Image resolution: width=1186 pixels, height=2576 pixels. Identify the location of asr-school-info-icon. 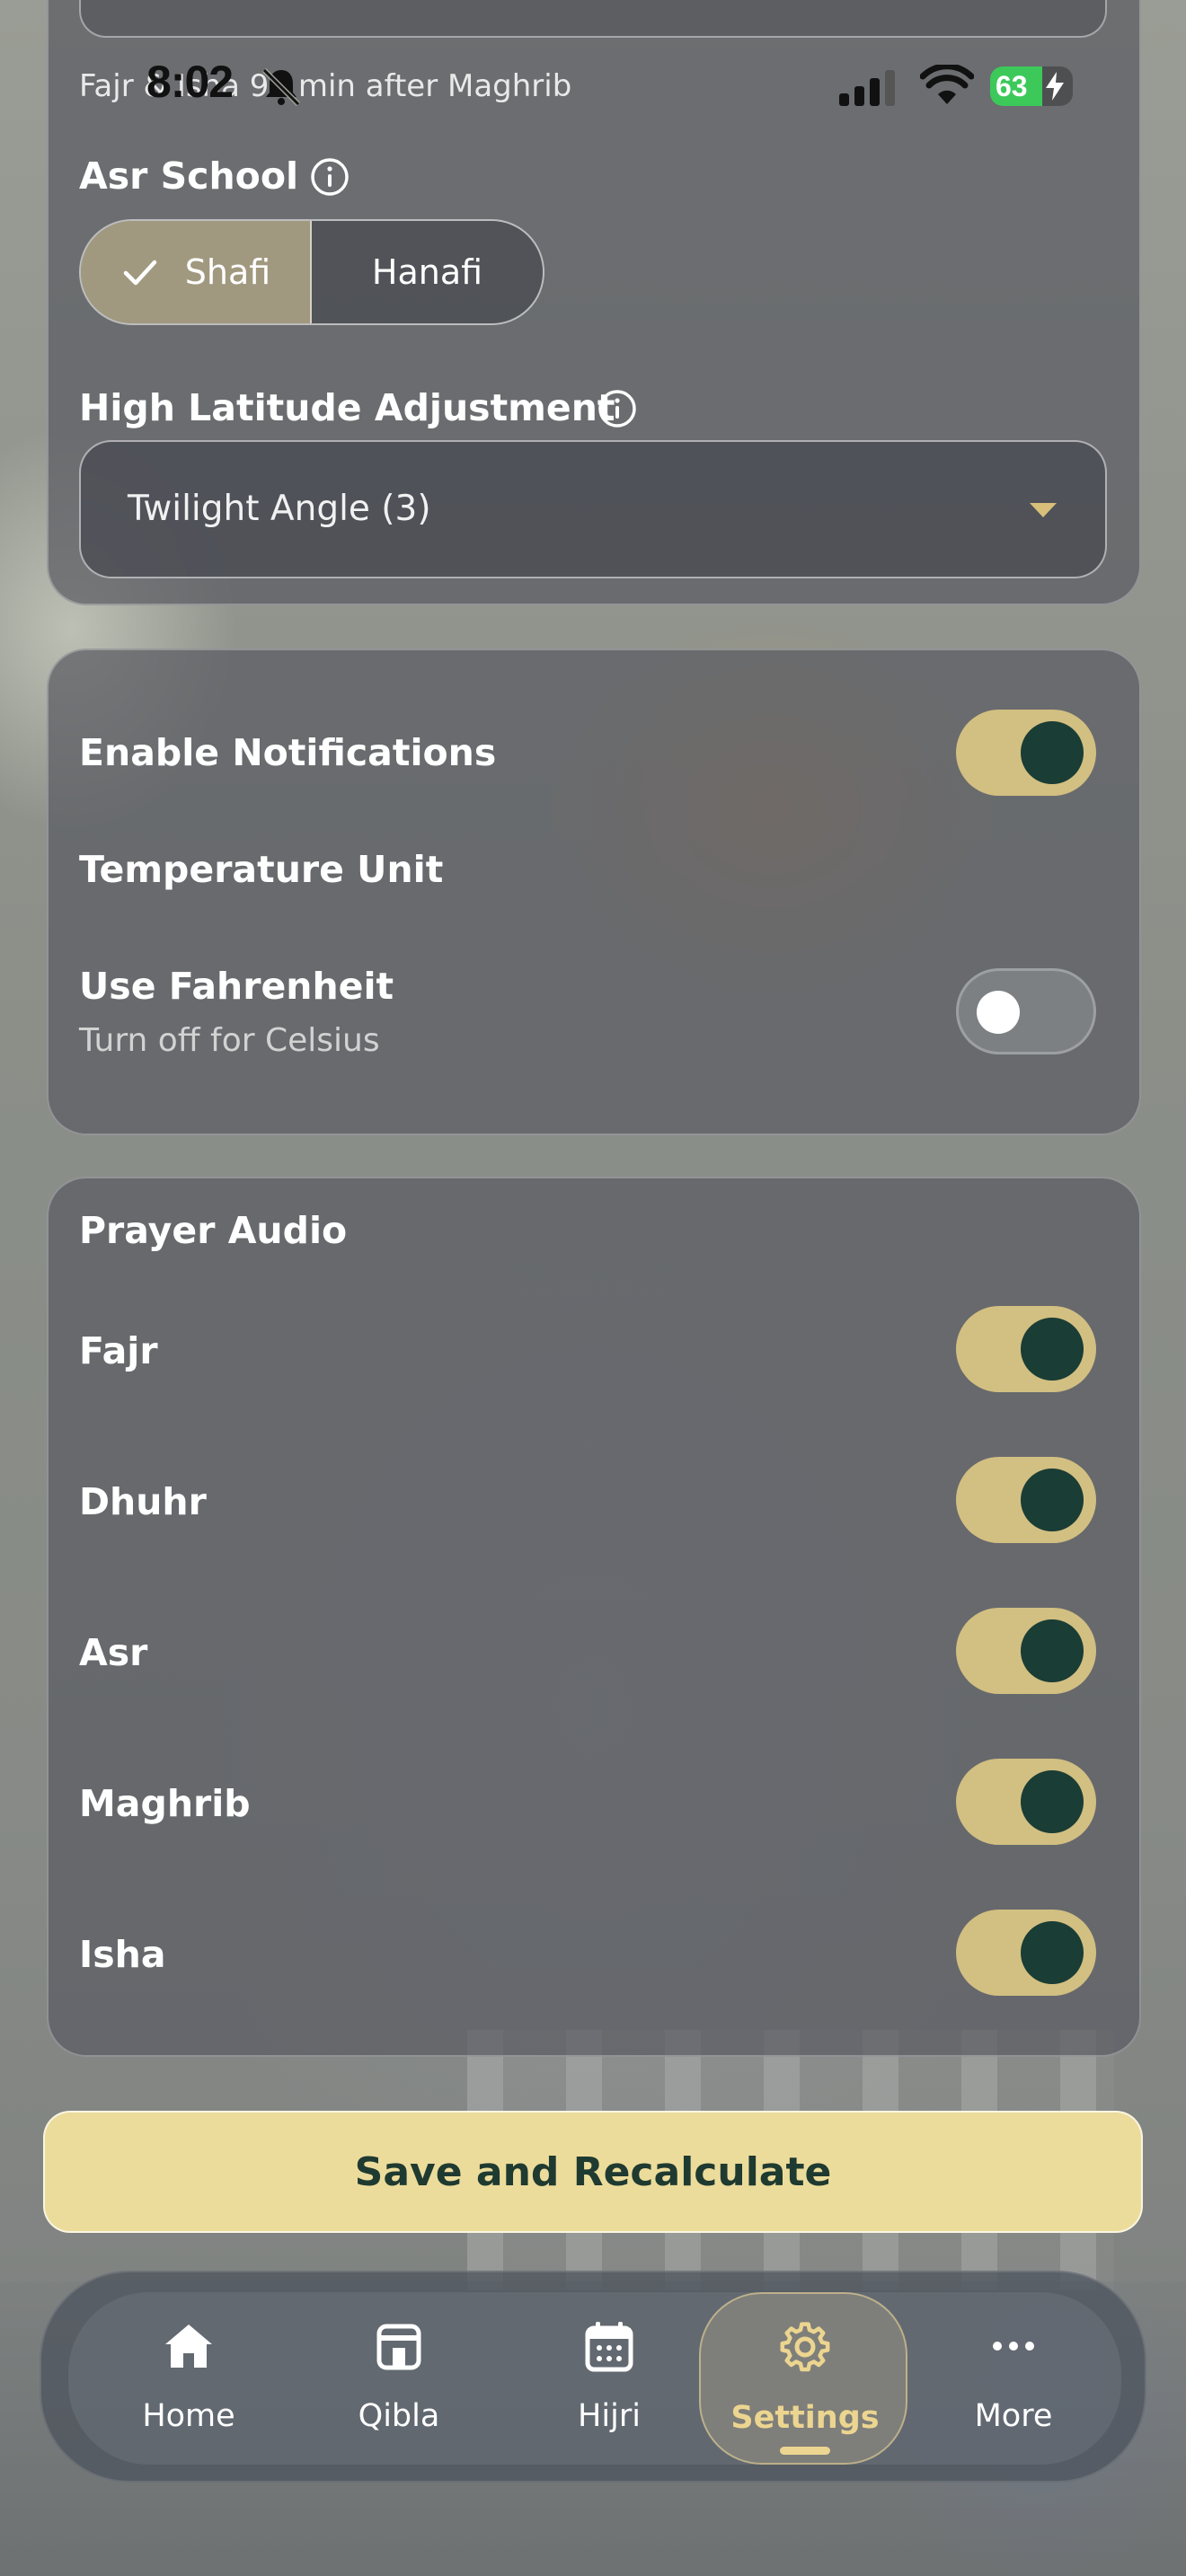
(329, 177).